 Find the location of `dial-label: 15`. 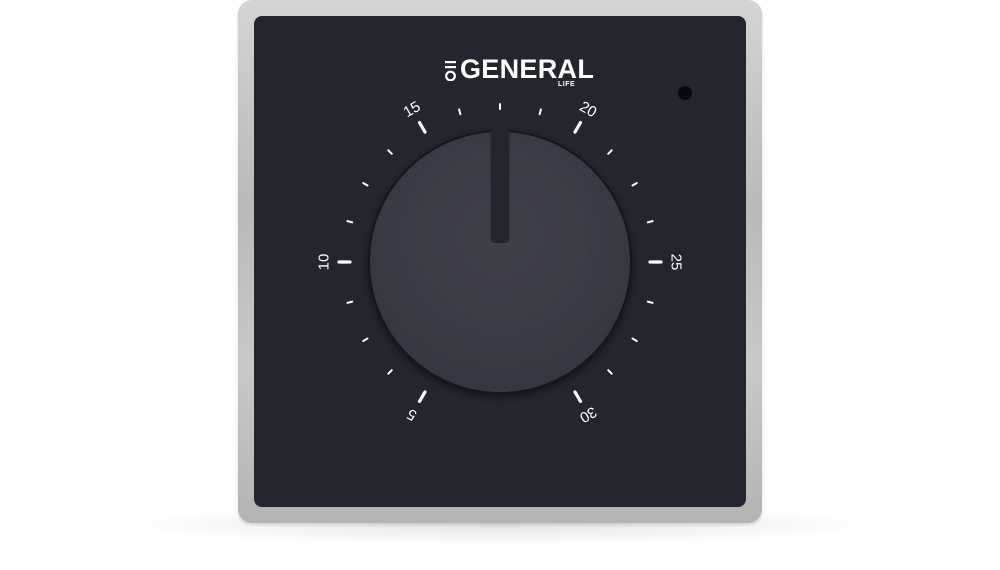

dial-label: 15 is located at coordinates (412, 109).